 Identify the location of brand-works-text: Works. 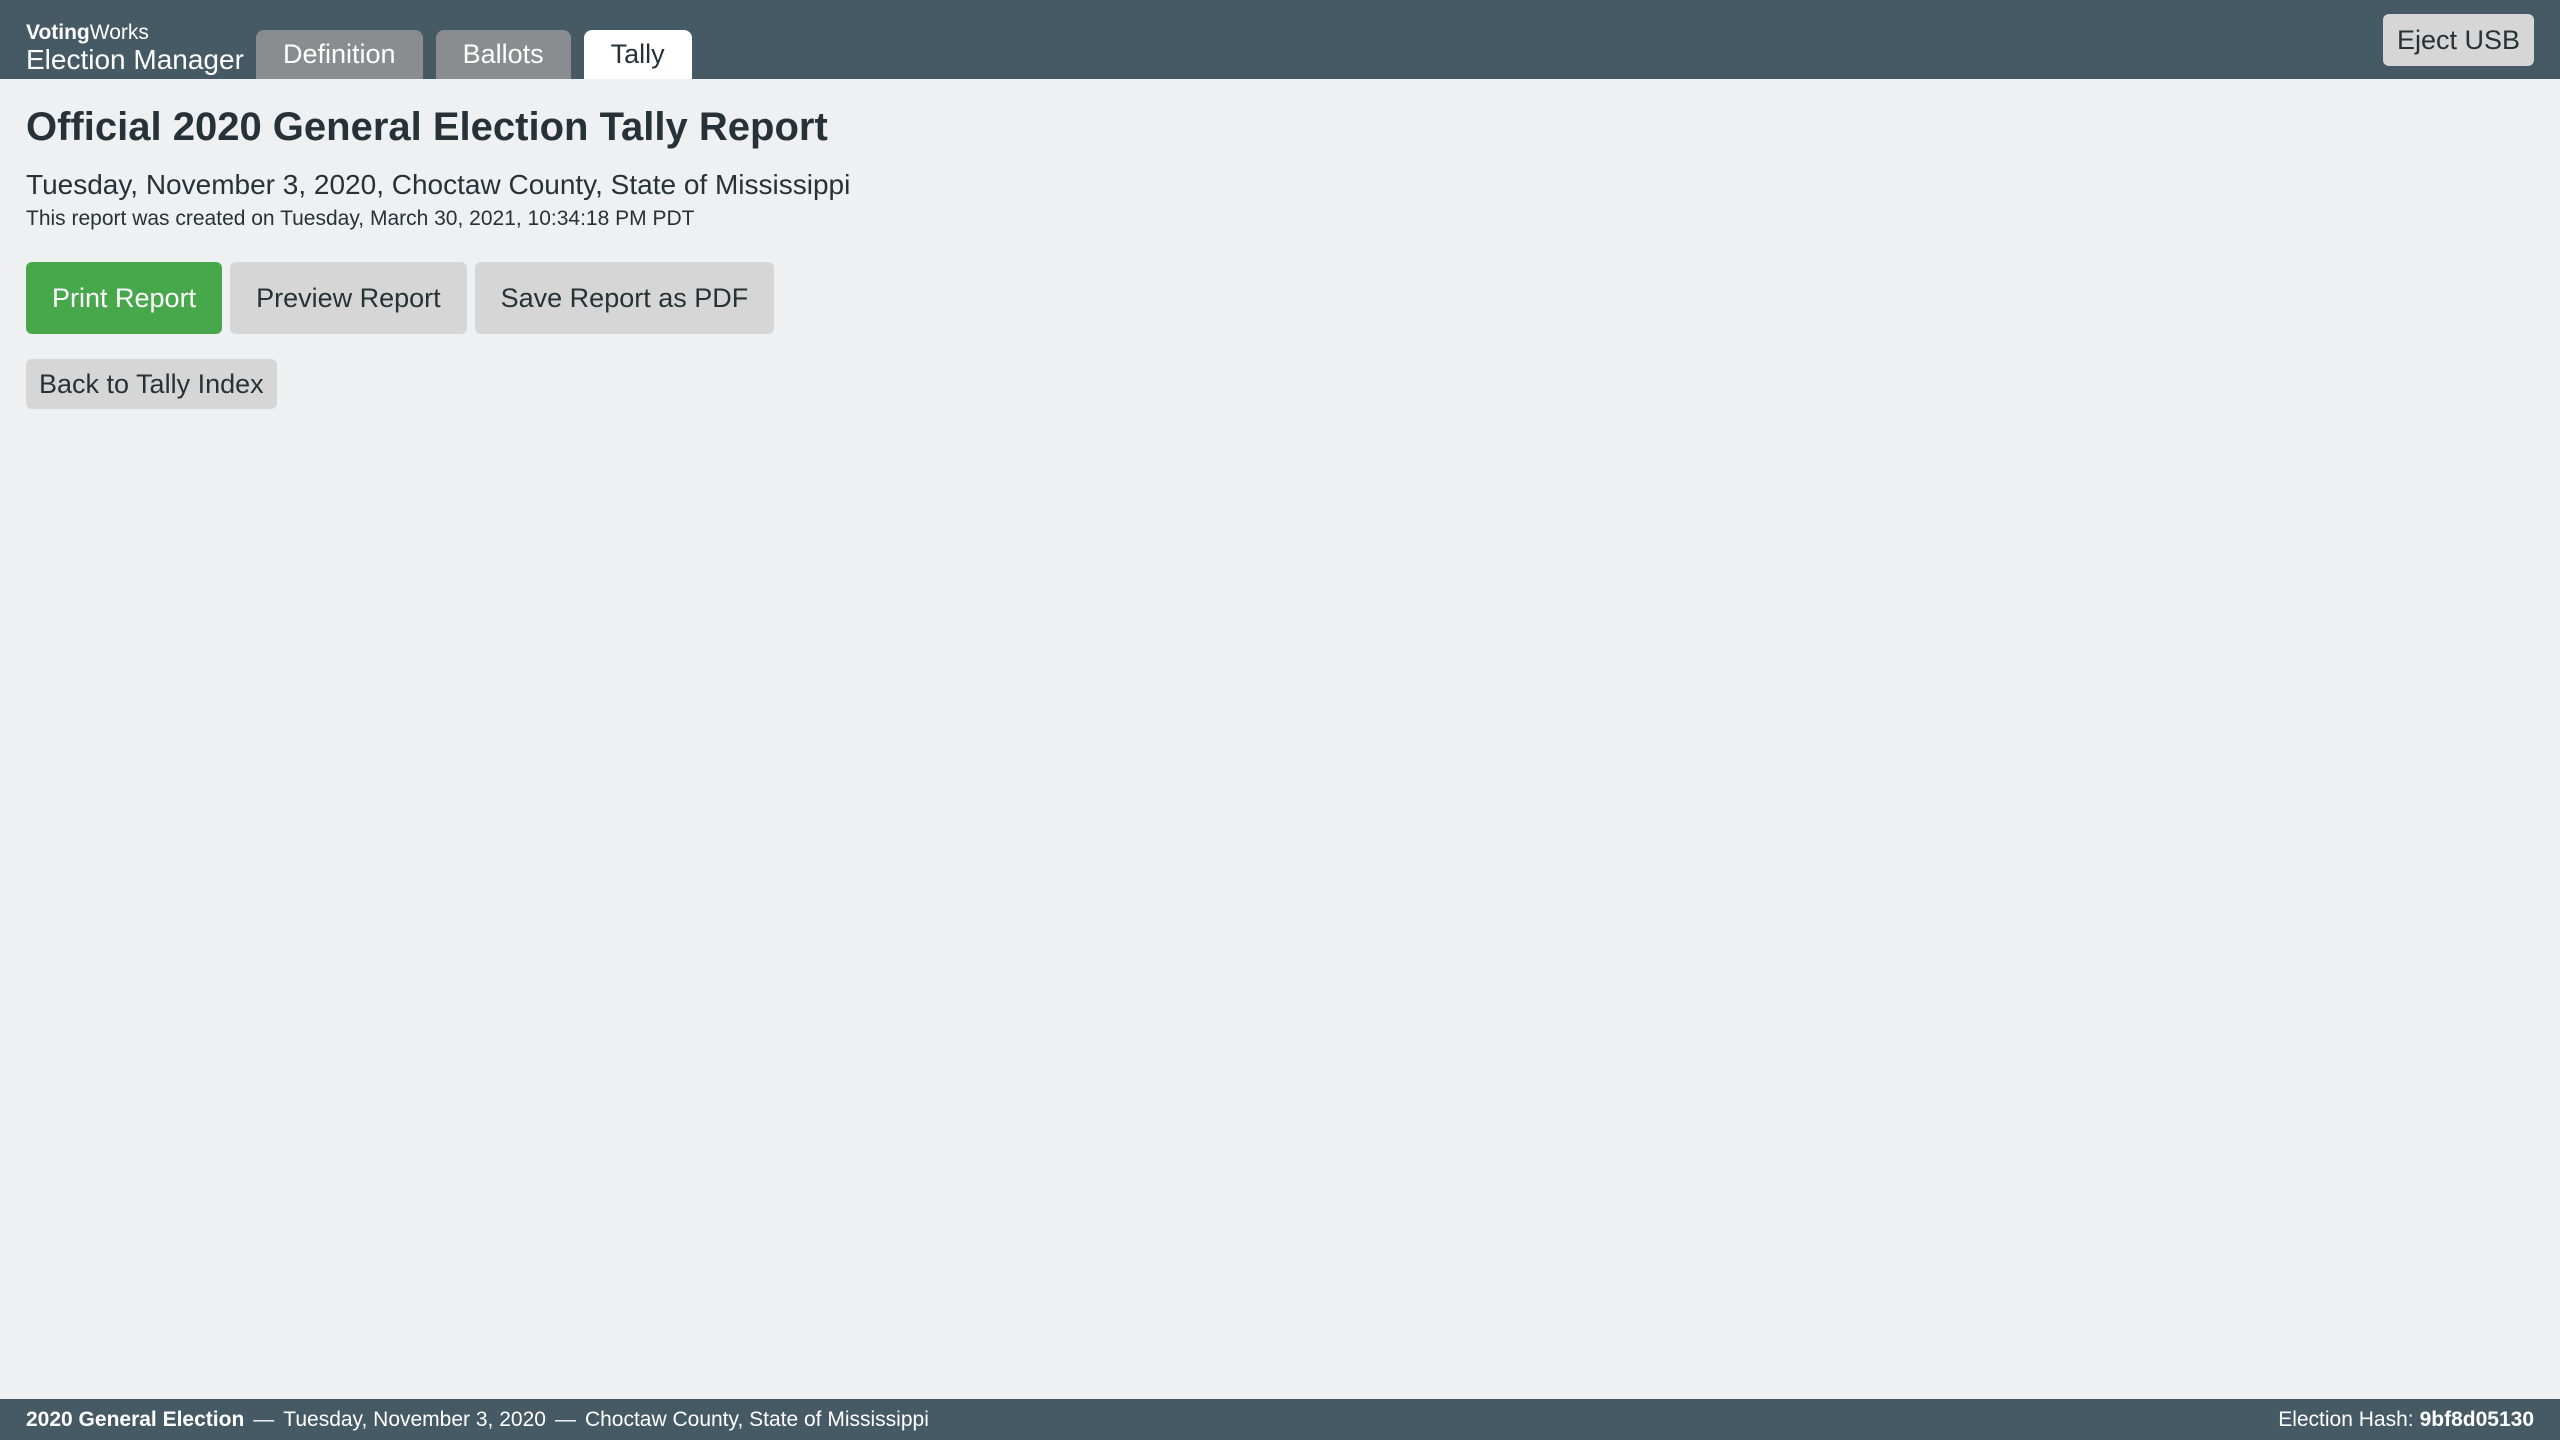
(119, 32).